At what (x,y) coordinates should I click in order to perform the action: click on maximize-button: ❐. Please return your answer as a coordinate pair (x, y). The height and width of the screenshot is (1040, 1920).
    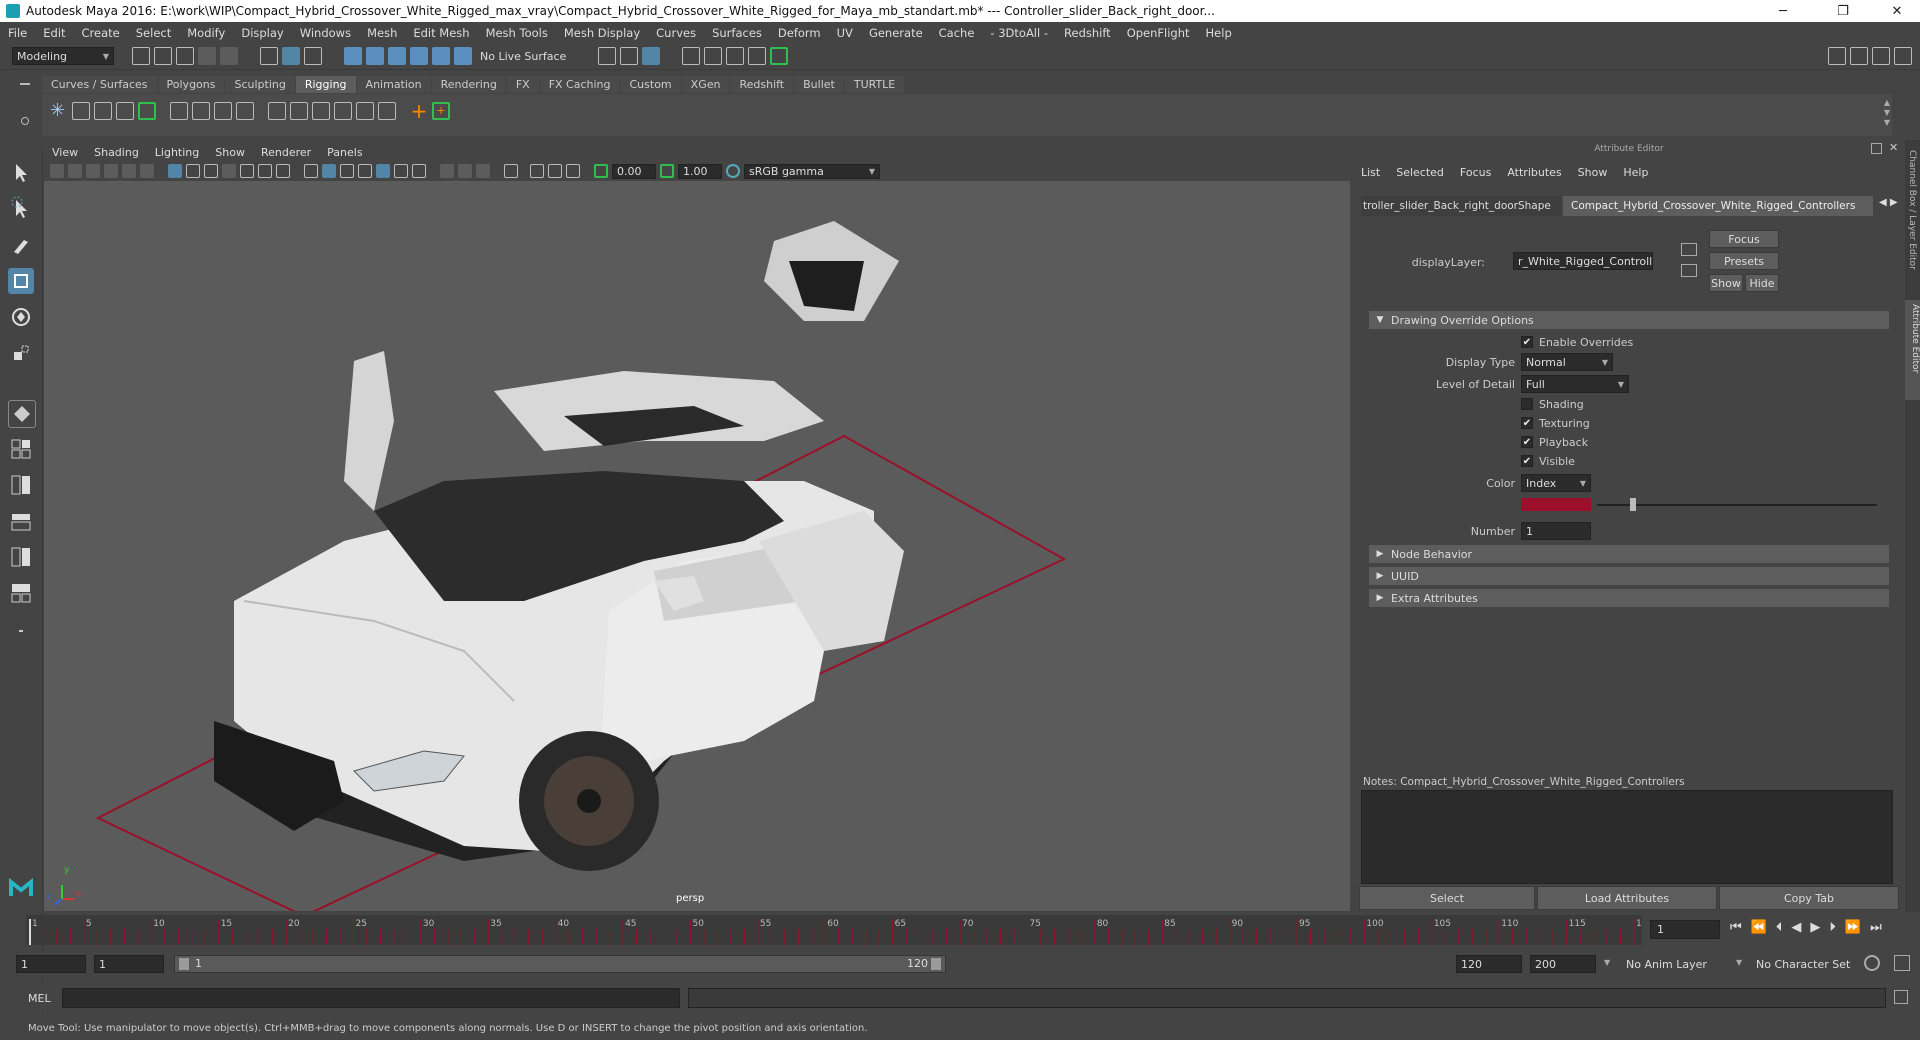
    Looking at the image, I should click on (1843, 11).